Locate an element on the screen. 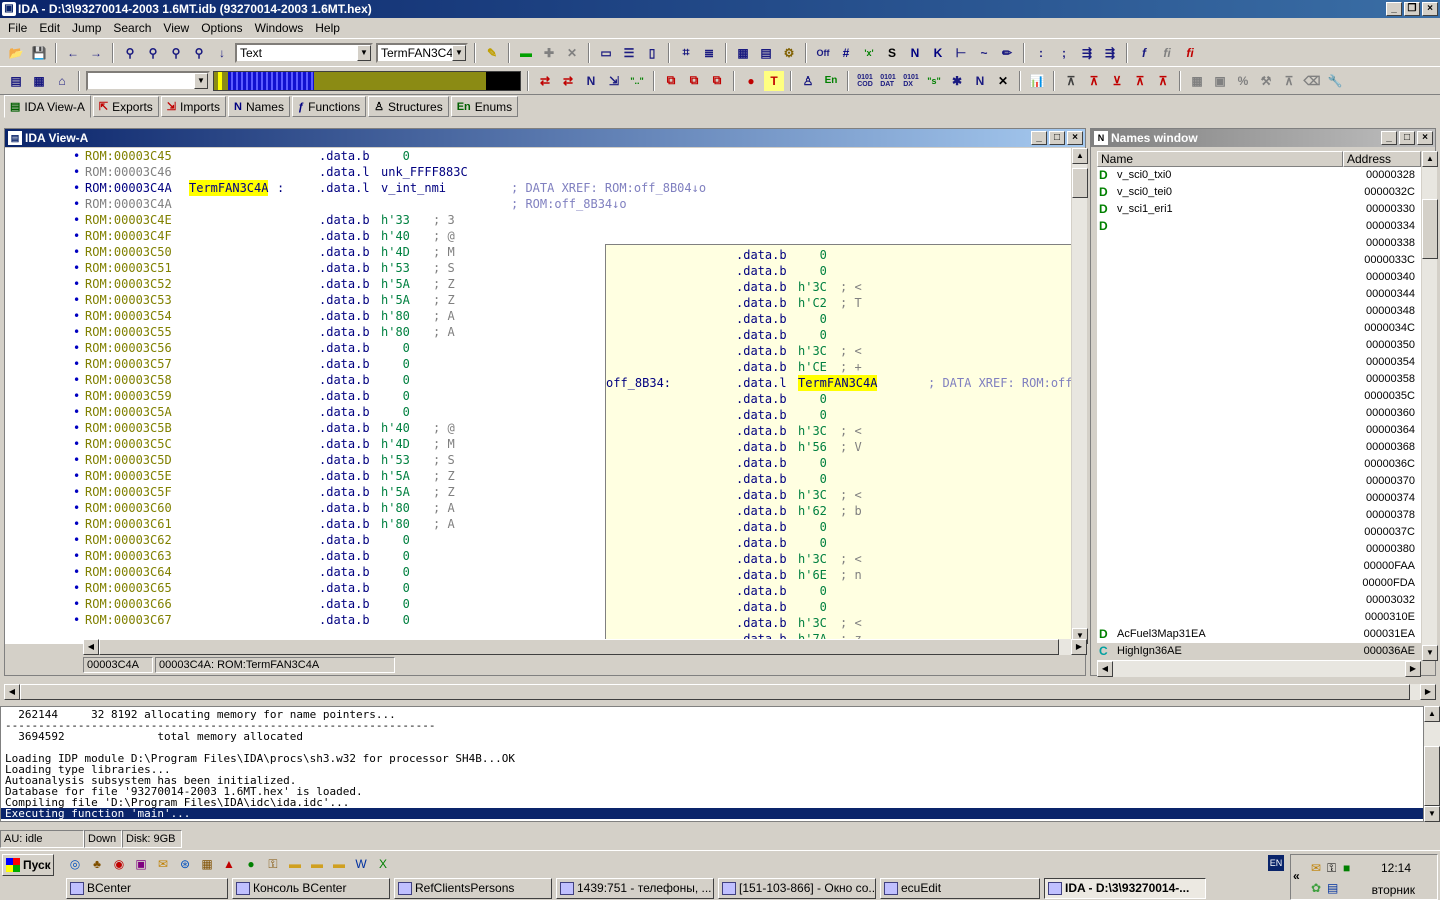 The width and height of the screenshot is (1440, 900). menu-file: File is located at coordinates (17, 28).